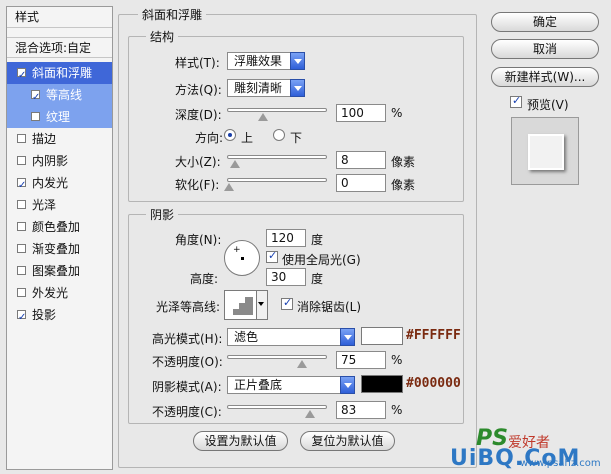  I want to click on contour-curve-icon, so click(240, 306).